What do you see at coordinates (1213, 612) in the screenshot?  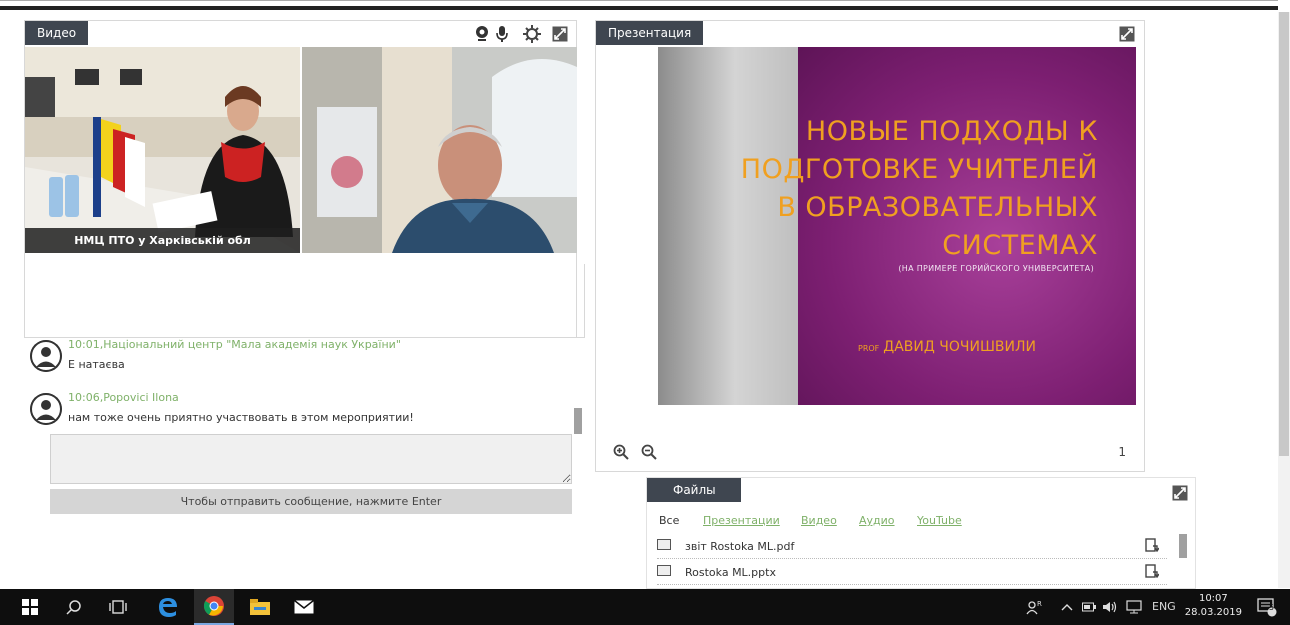 I see `clock-date: 28.03.2019` at bounding box center [1213, 612].